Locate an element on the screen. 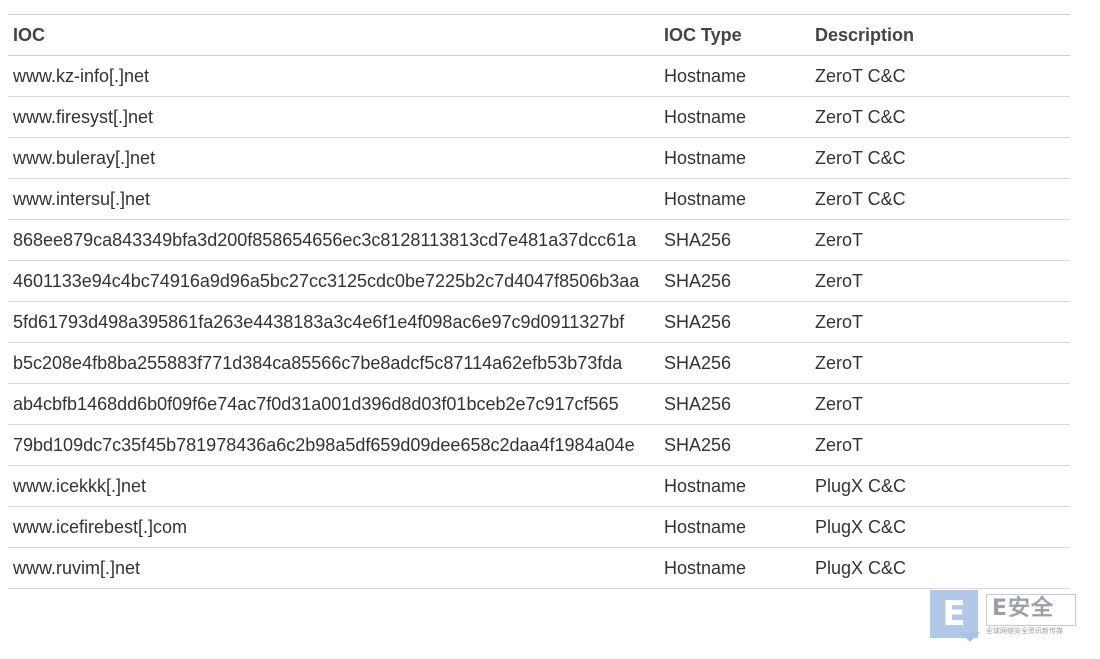 The height and width of the screenshot is (659, 1100). watermark-subtitle: 全球网络安全资讯新传媒 is located at coordinates (1024, 631).